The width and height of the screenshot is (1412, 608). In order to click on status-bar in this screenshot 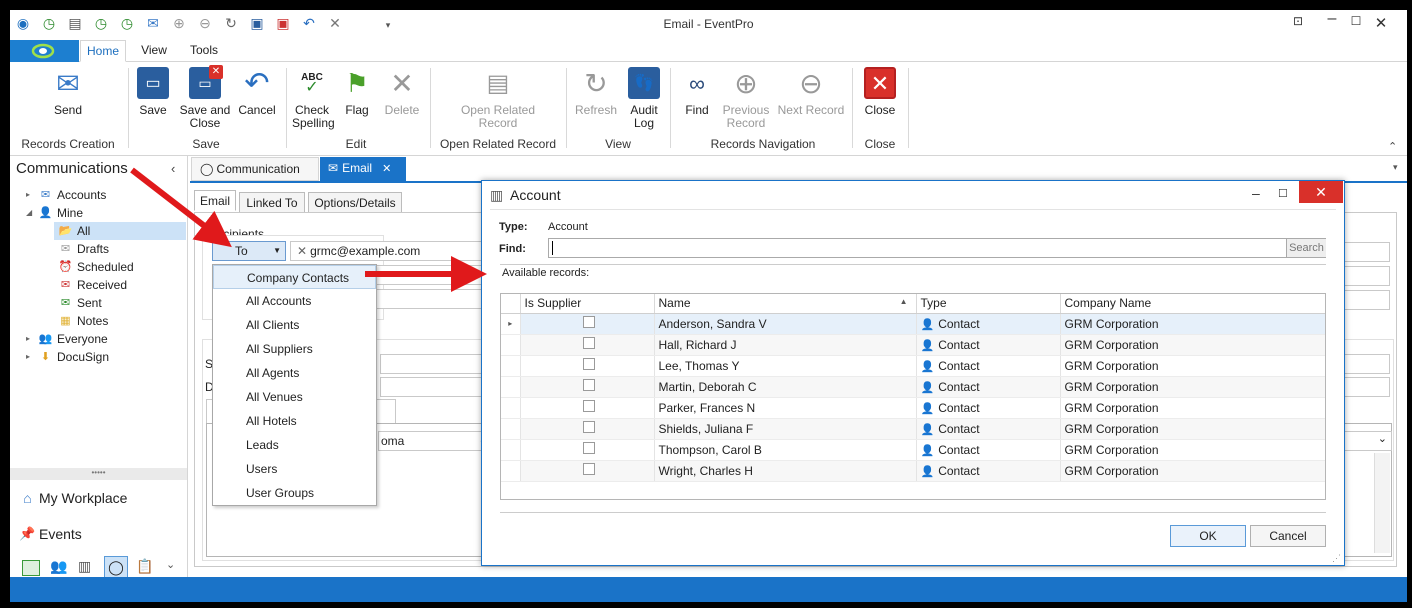, I will do `click(708, 589)`.